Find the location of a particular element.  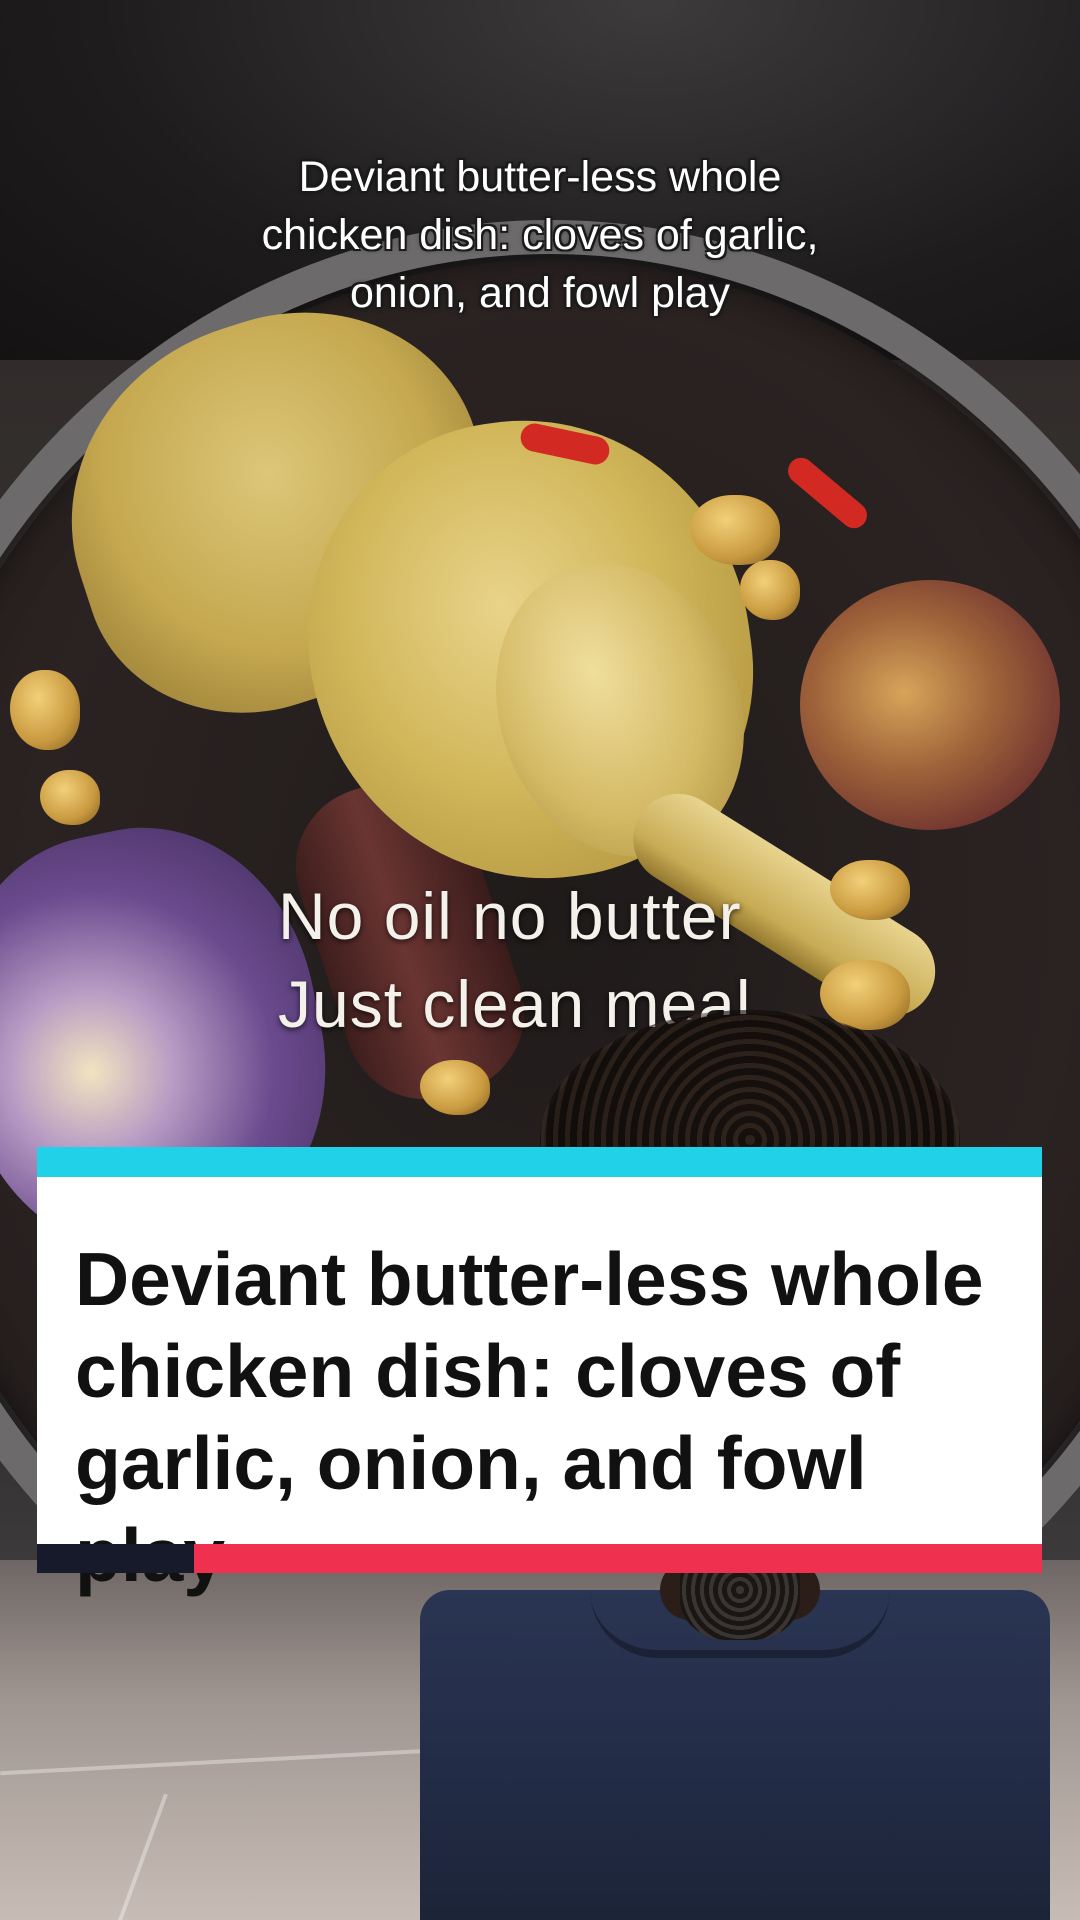

roasted-onion is located at coordinates (930, 705).